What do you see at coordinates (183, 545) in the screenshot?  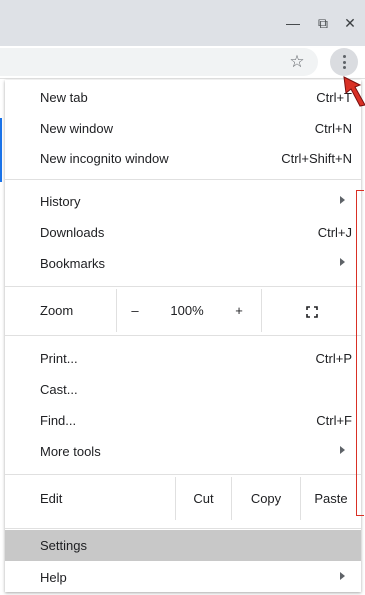 I see `menu-item-settings: Settings` at bounding box center [183, 545].